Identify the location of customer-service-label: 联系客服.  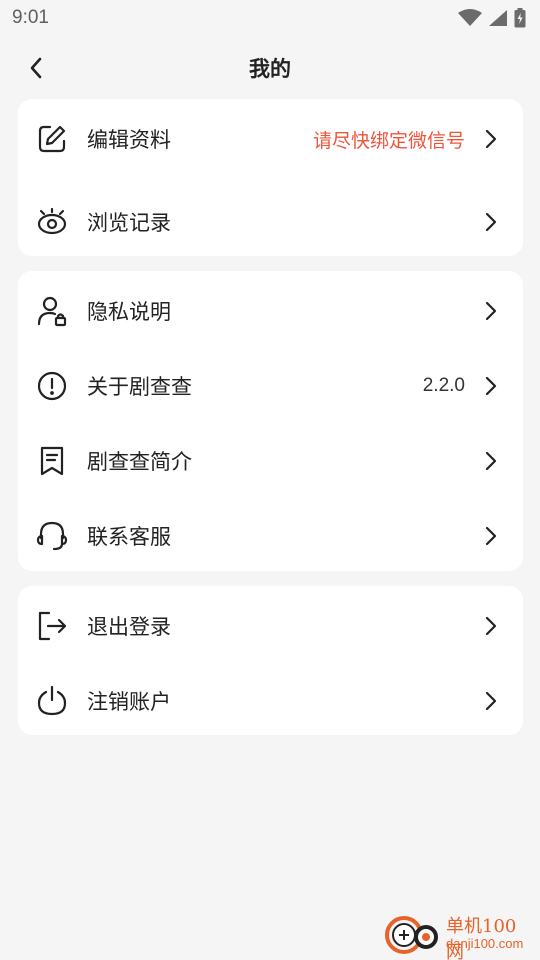
(129, 537).